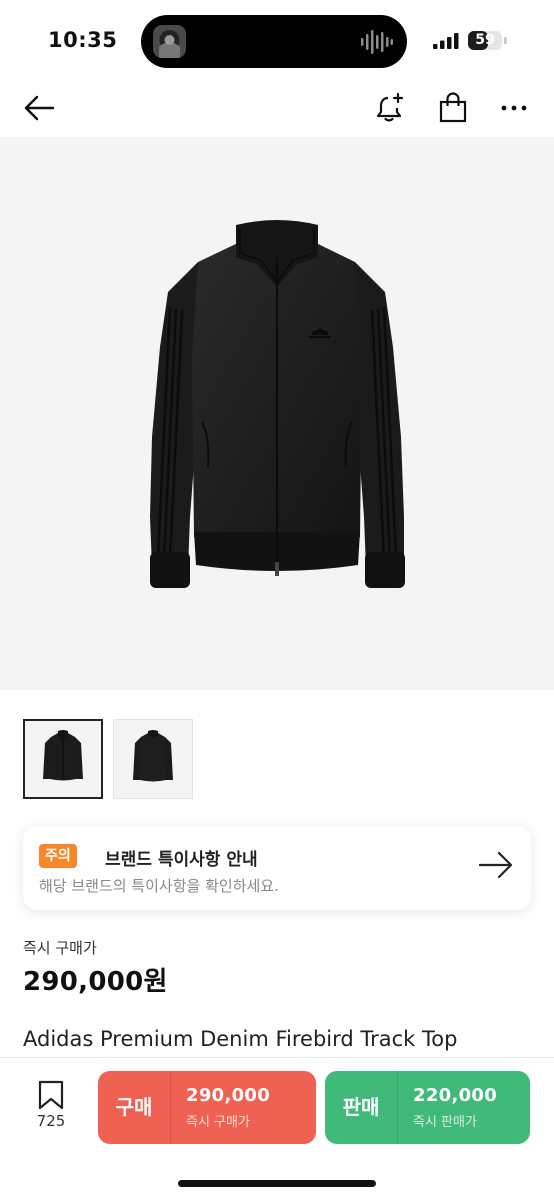 The width and height of the screenshot is (554, 1200). I want to click on battery-indicator: 59, so click(485, 40).